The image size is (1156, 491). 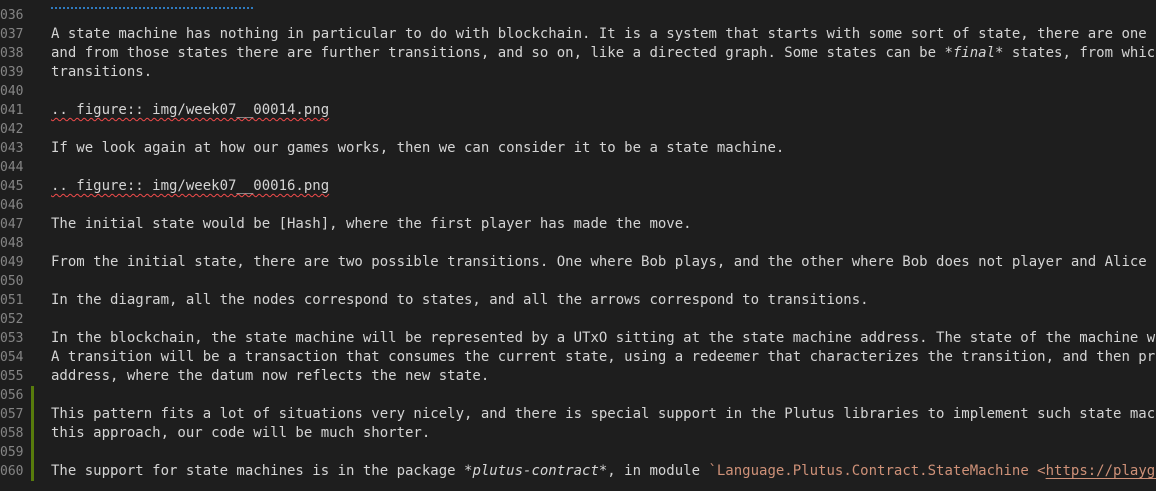 What do you see at coordinates (12, 129) in the screenshot?
I see `line-number: 042` at bounding box center [12, 129].